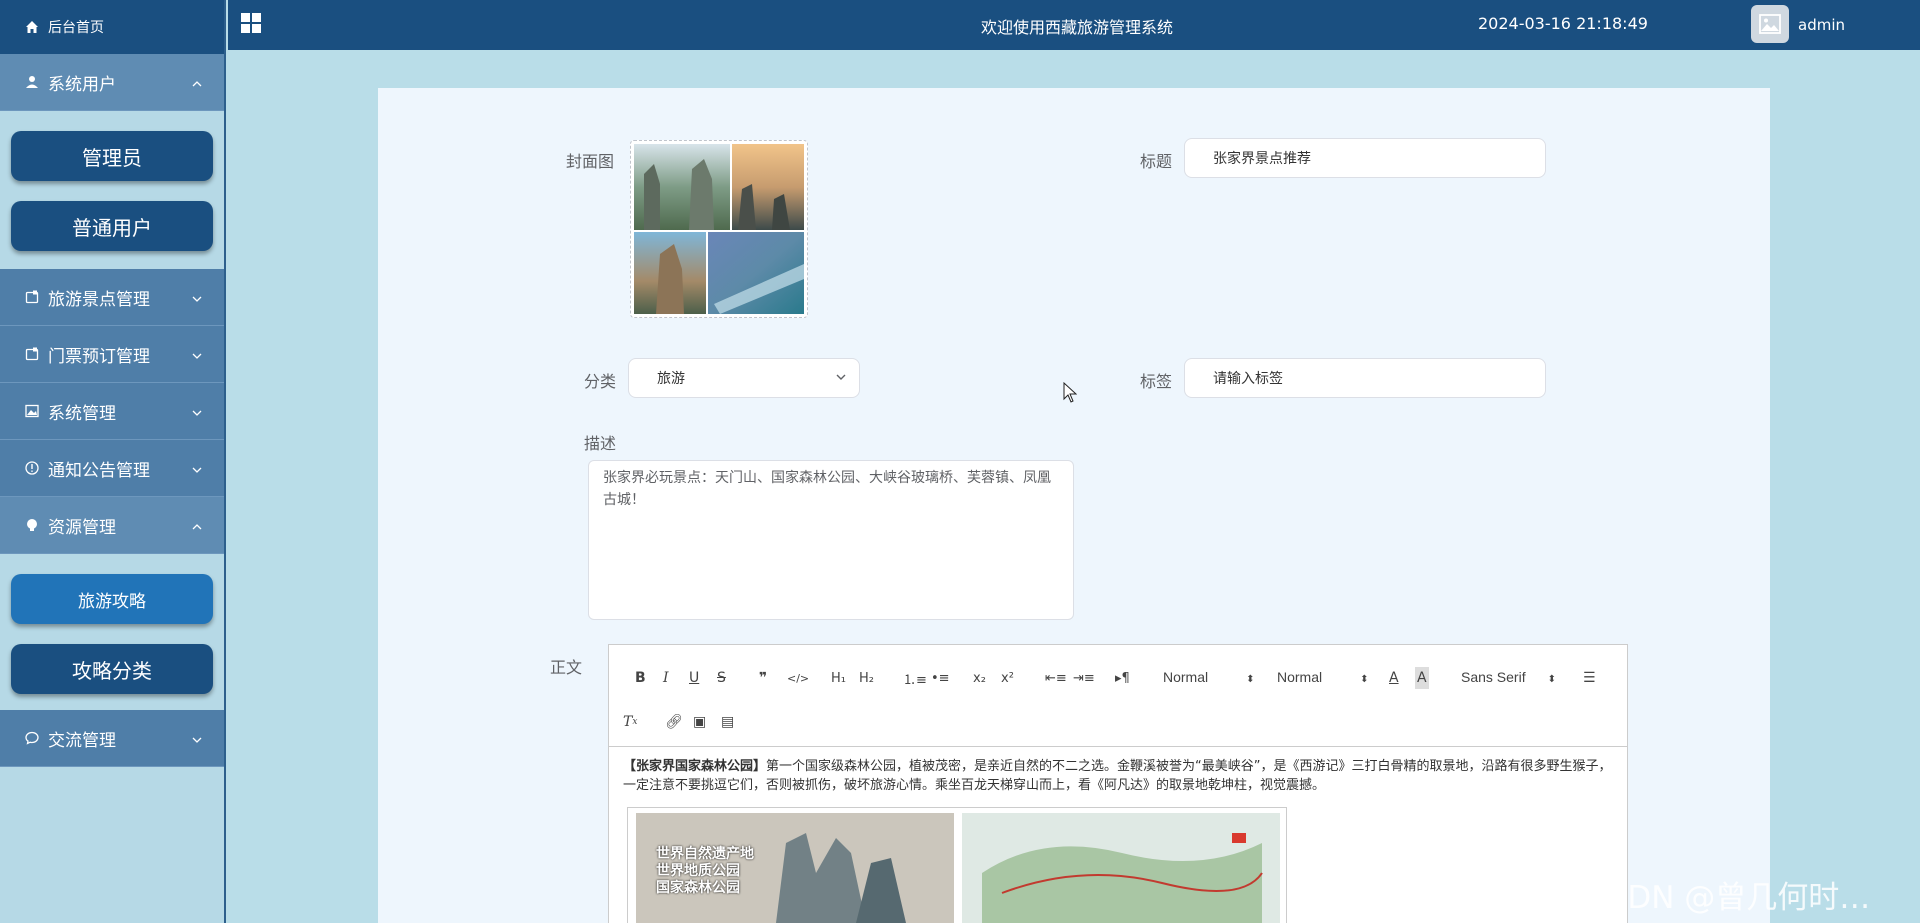 This screenshot has height=923, width=1920. I want to click on cover-image-upload, so click(719, 229).